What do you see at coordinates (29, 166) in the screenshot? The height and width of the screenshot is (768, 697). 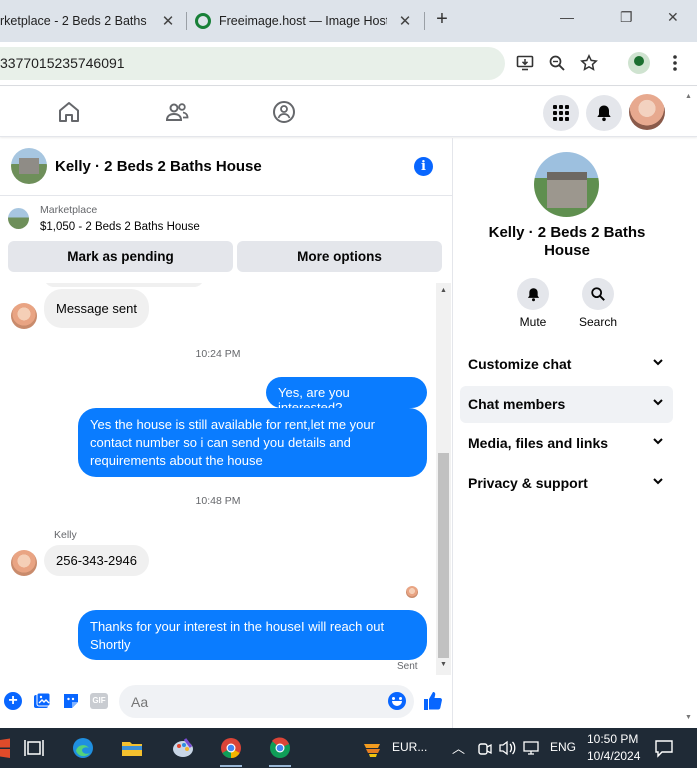 I see `conversation-avatar` at bounding box center [29, 166].